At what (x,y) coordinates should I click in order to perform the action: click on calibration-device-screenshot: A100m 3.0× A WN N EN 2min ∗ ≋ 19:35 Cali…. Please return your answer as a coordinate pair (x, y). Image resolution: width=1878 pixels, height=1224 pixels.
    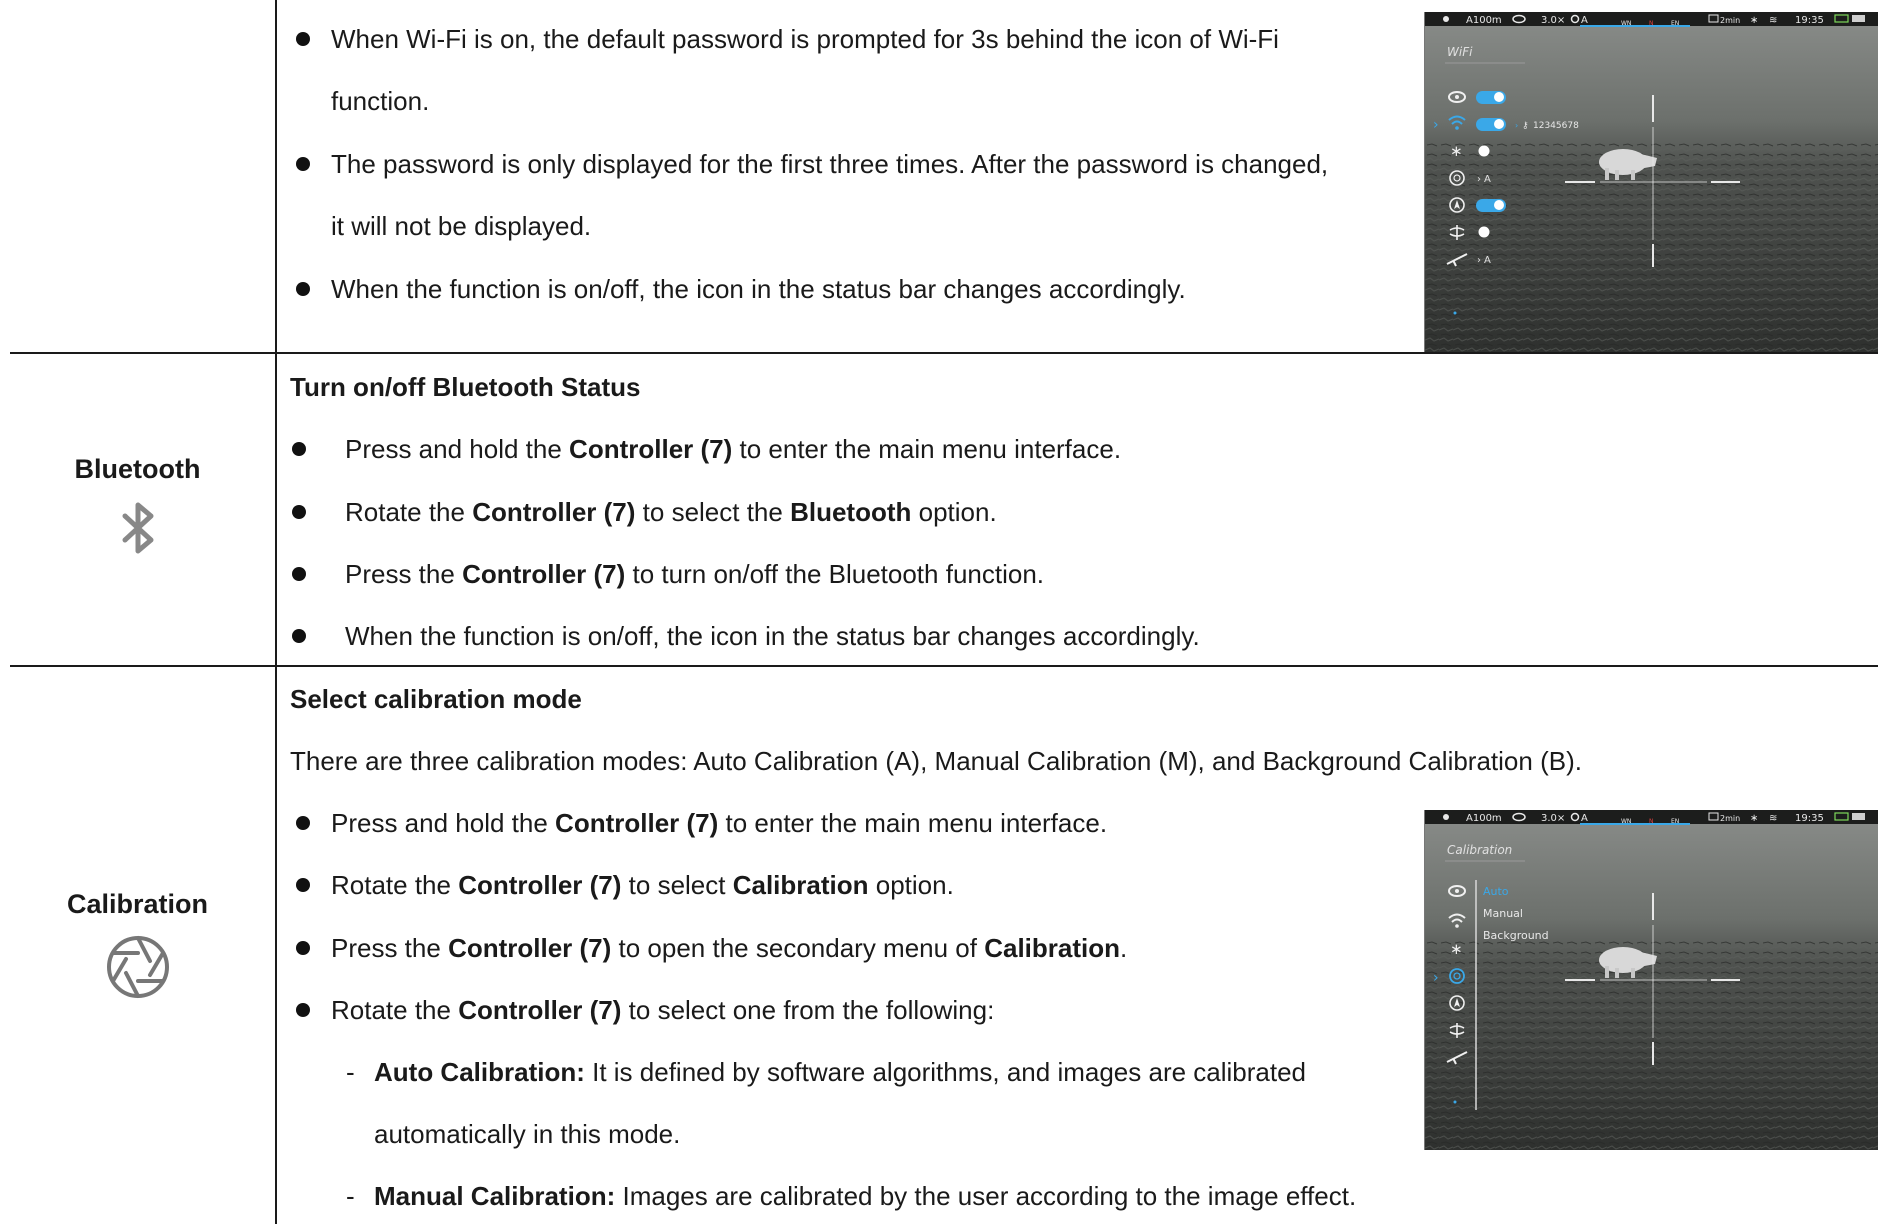
    Looking at the image, I should click on (1651, 980).